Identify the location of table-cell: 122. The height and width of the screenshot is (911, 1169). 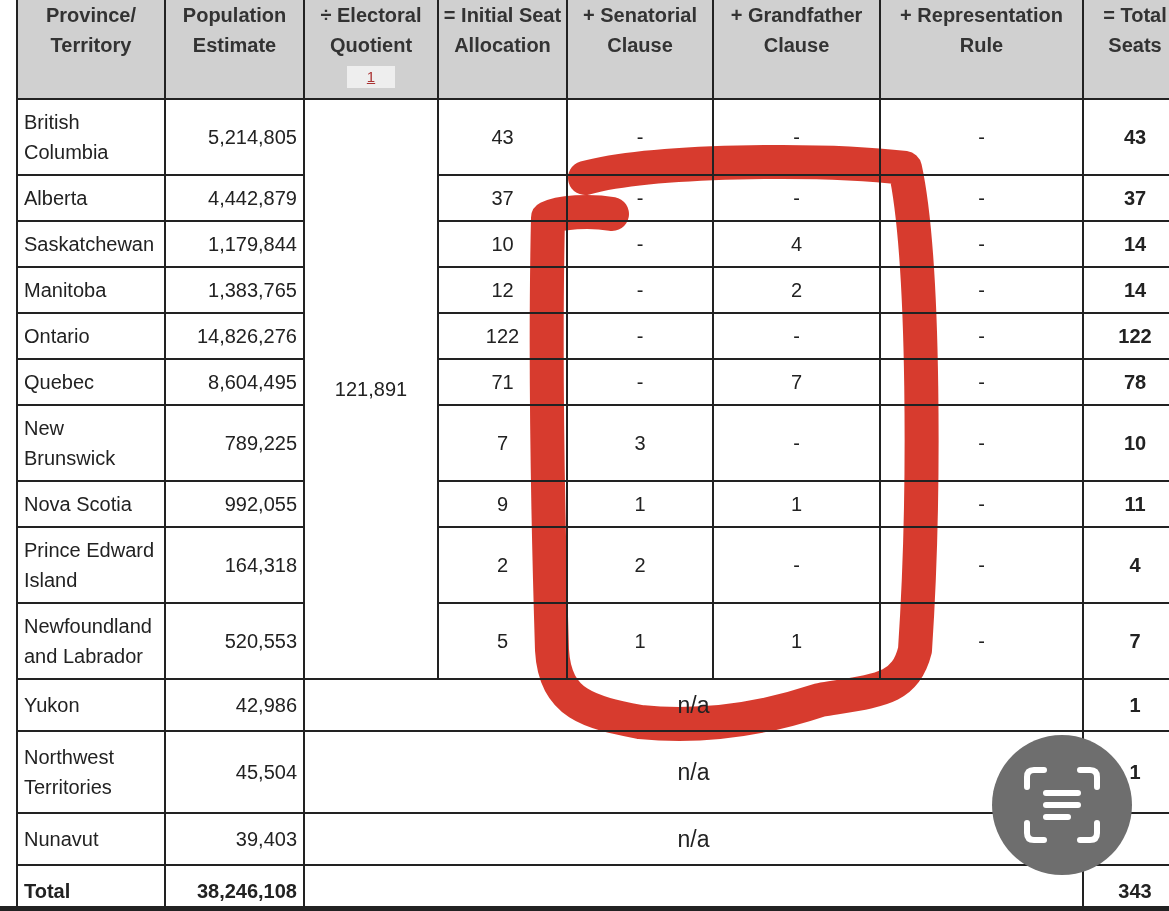
(502, 336).